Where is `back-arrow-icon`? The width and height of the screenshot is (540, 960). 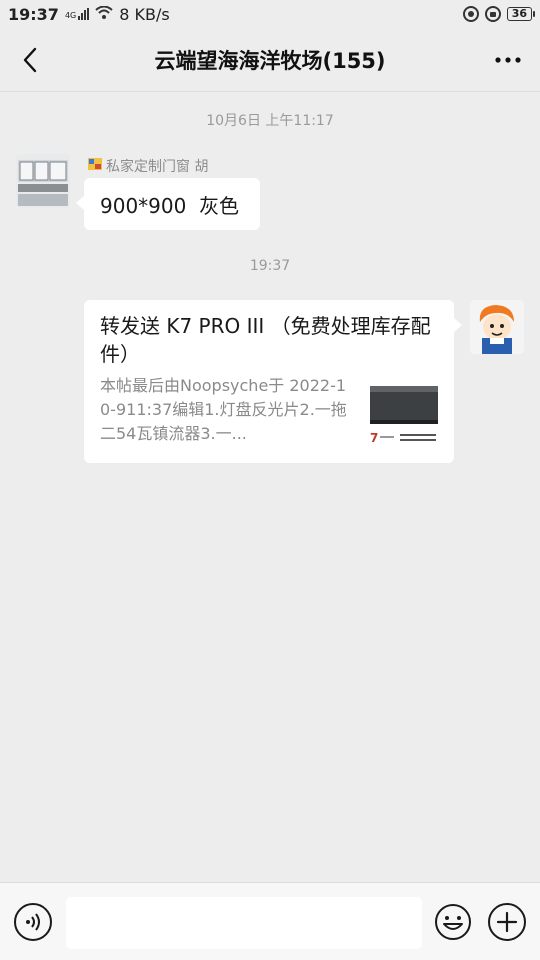
back-arrow-icon is located at coordinates (30, 60).